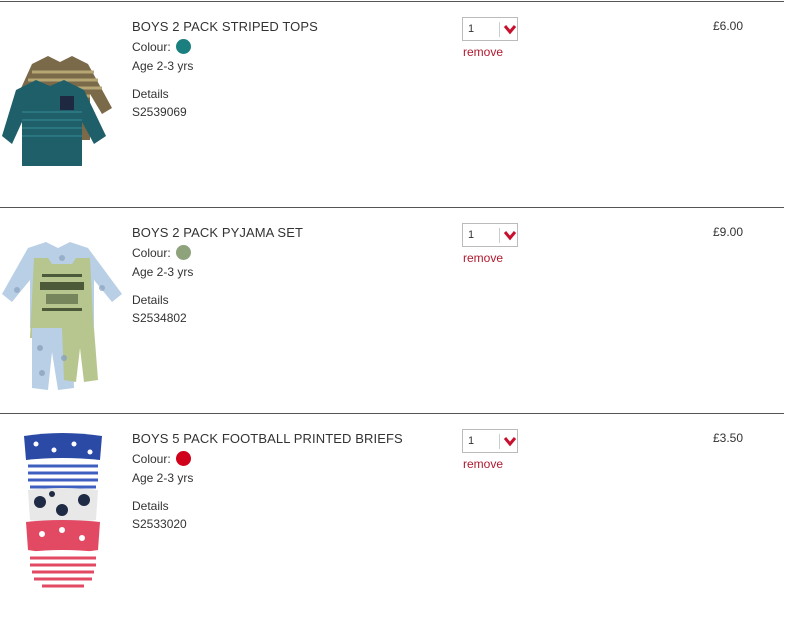 This screenshot has height=619, width=791. Describe the element at coordinates (159, 112) in the screenshot. I see `product-sku: S2539069` at that location.